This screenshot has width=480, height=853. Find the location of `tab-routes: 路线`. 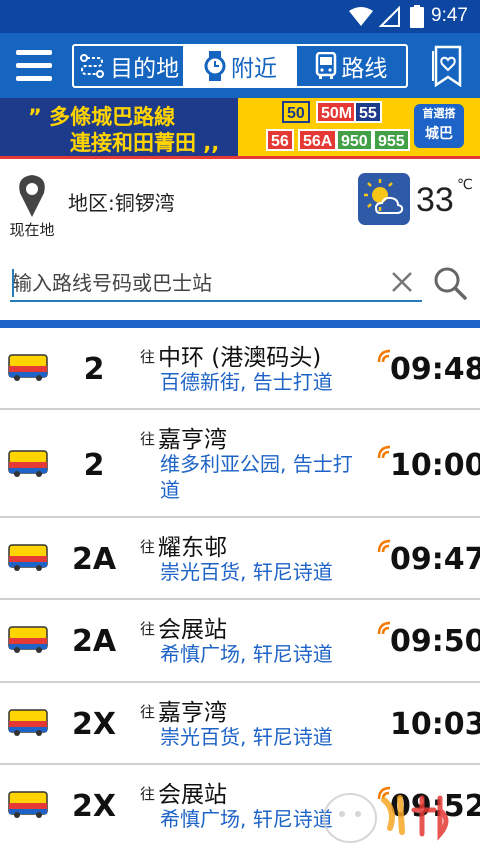

tab-routes: 路线 is located at coordinates (351, 66).